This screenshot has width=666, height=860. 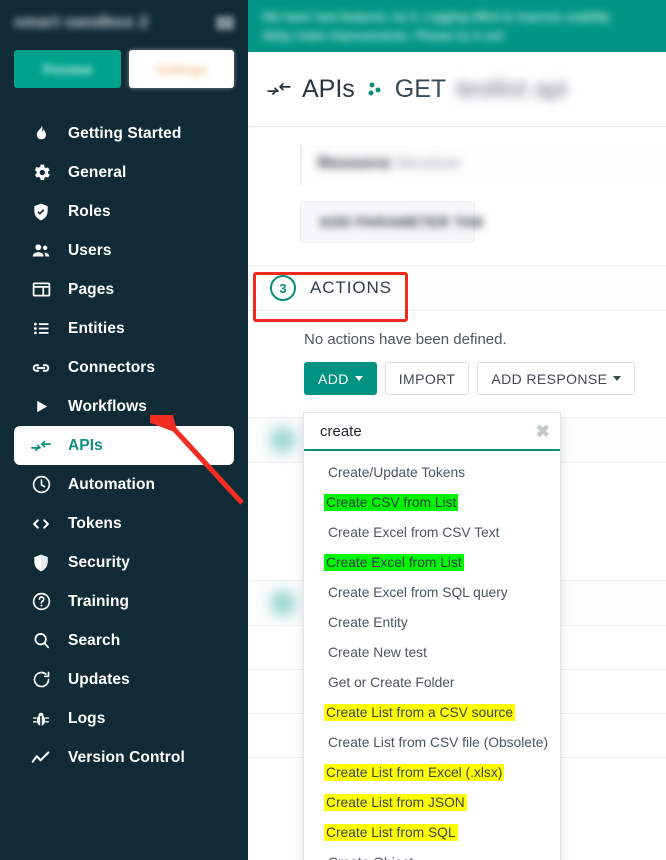 I want to click on dropdown-item-label: Create Entity, so click(x=368, y=622).